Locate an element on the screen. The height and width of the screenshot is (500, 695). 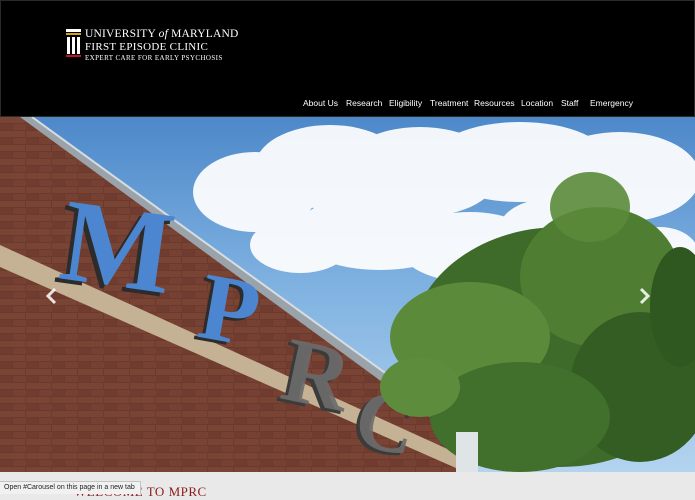
nav-eligibility: Eligibility is located at coordinates (405, 103).